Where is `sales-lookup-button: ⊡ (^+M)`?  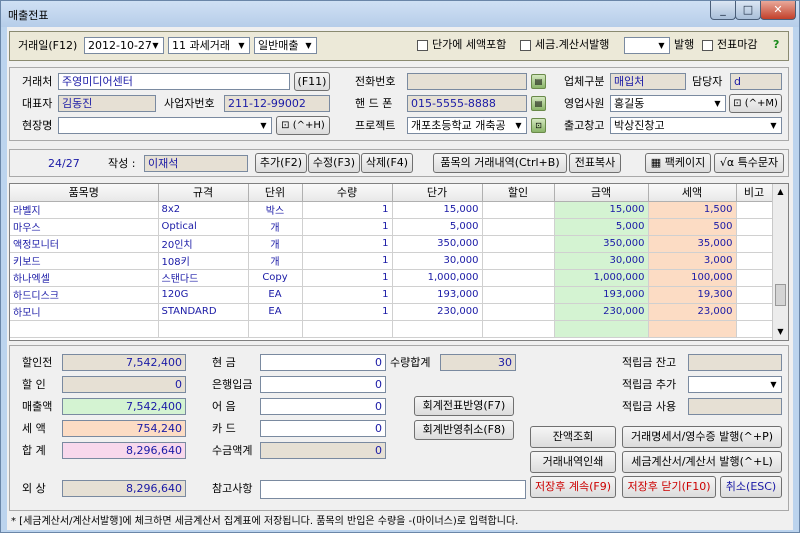
sales-lookup-button: ⊡ (^+M) is located at coordinates (755, 103).